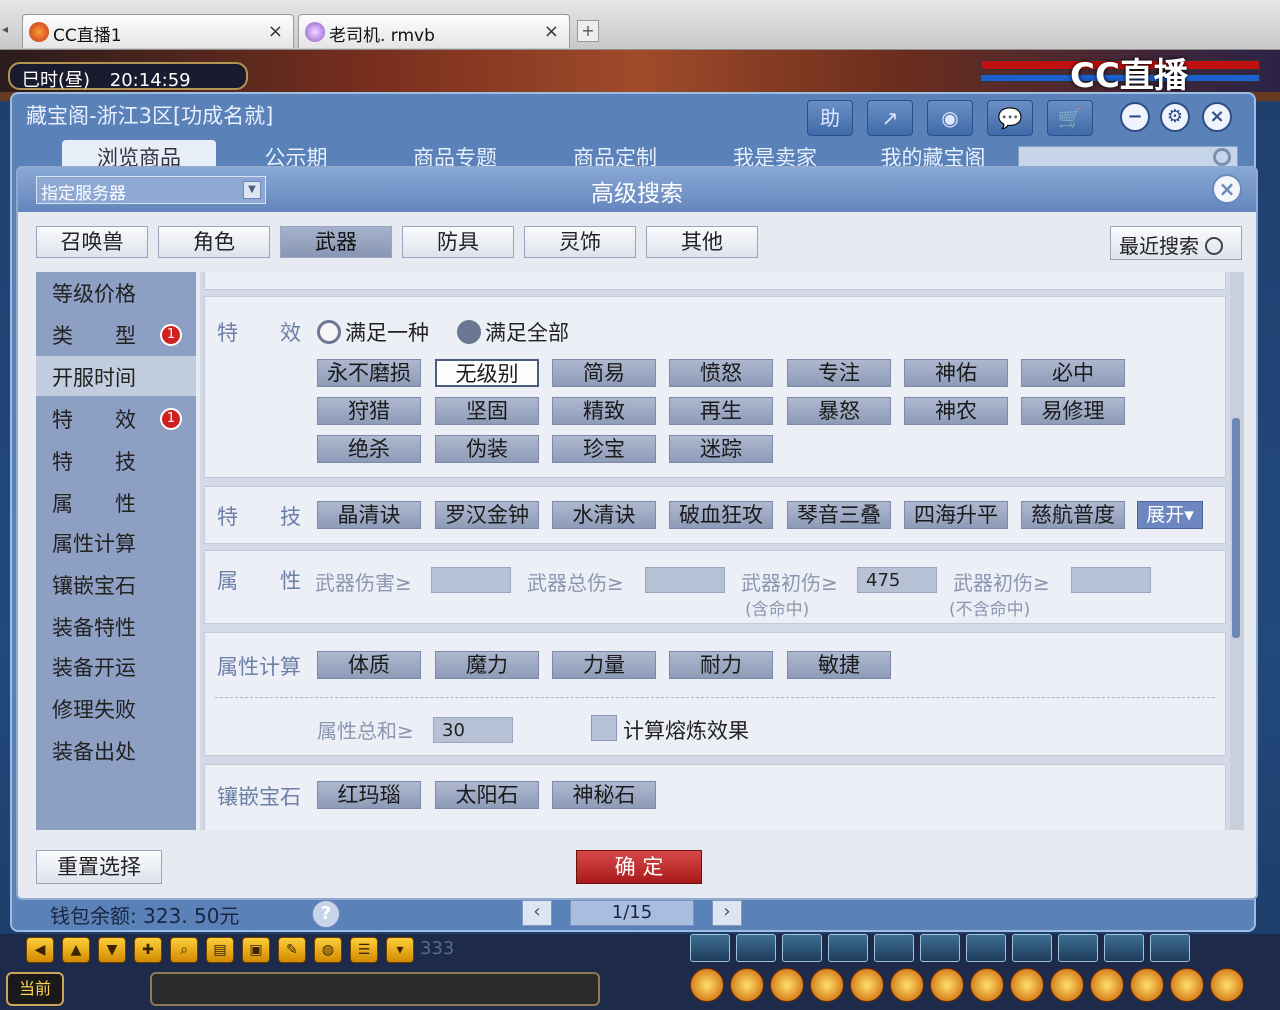  What do you see at coordinates (292, 950) in the screenshot?
I see `brush-icon: ✎` at bounding box center [292, 950].